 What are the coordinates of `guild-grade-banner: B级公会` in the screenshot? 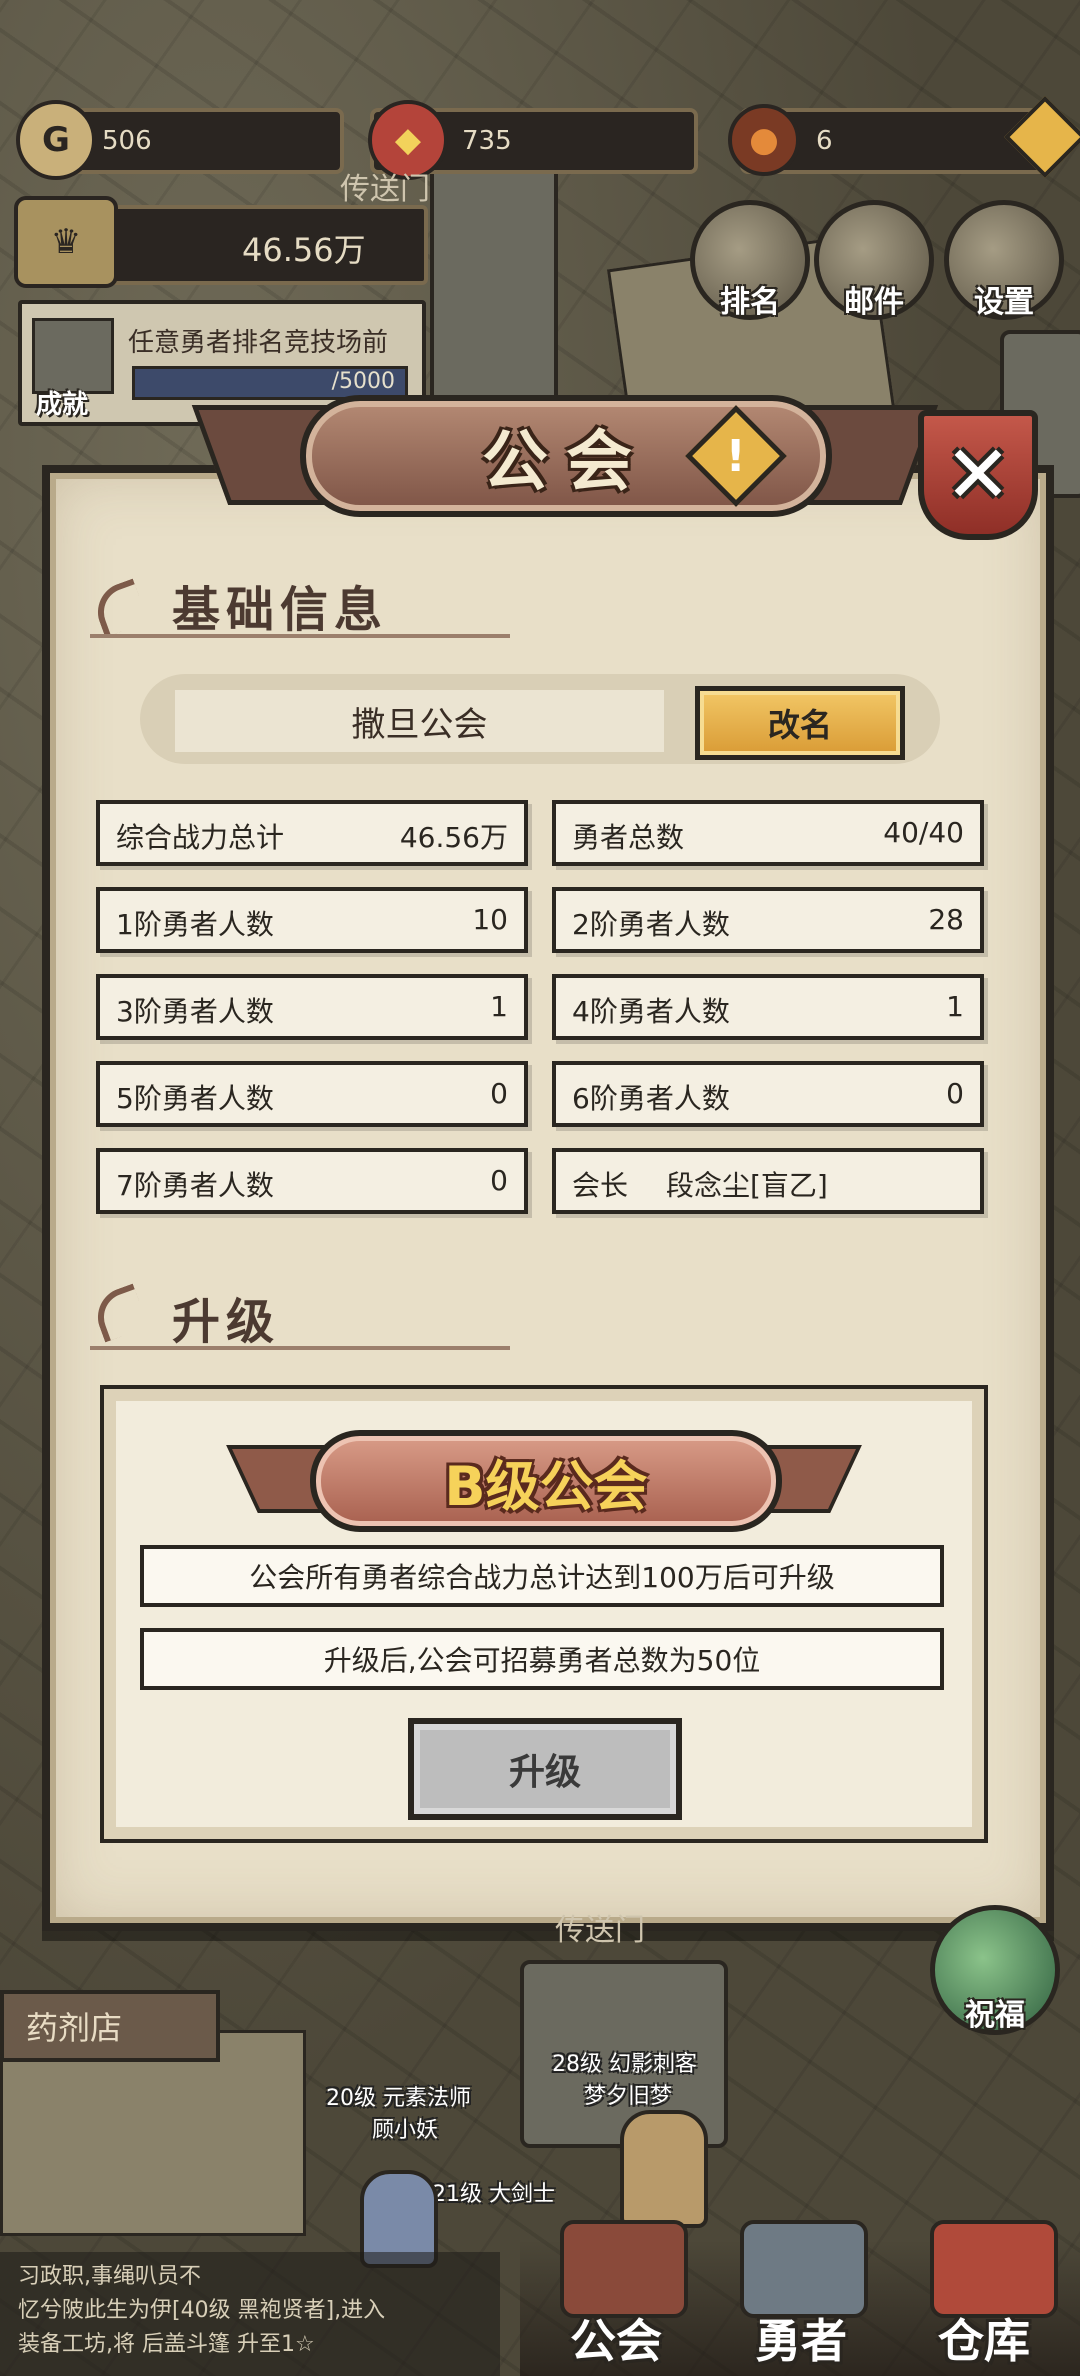 It's located at (546, 1481).